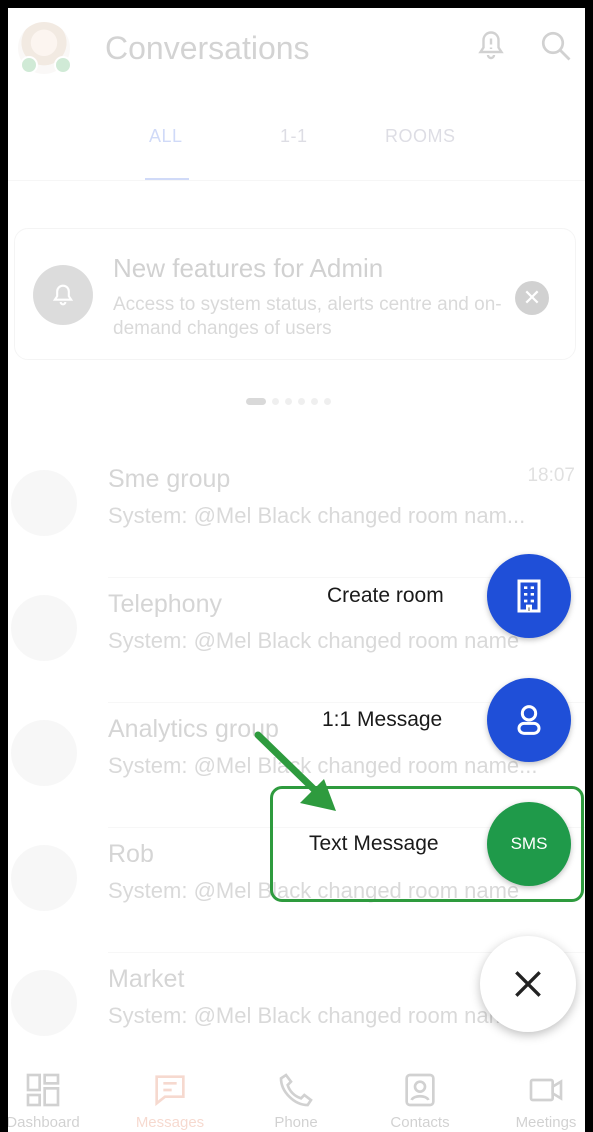  Describe the element at coordinates (146, 979) in the screenshot. I see `conversation-name: Market` at that location.